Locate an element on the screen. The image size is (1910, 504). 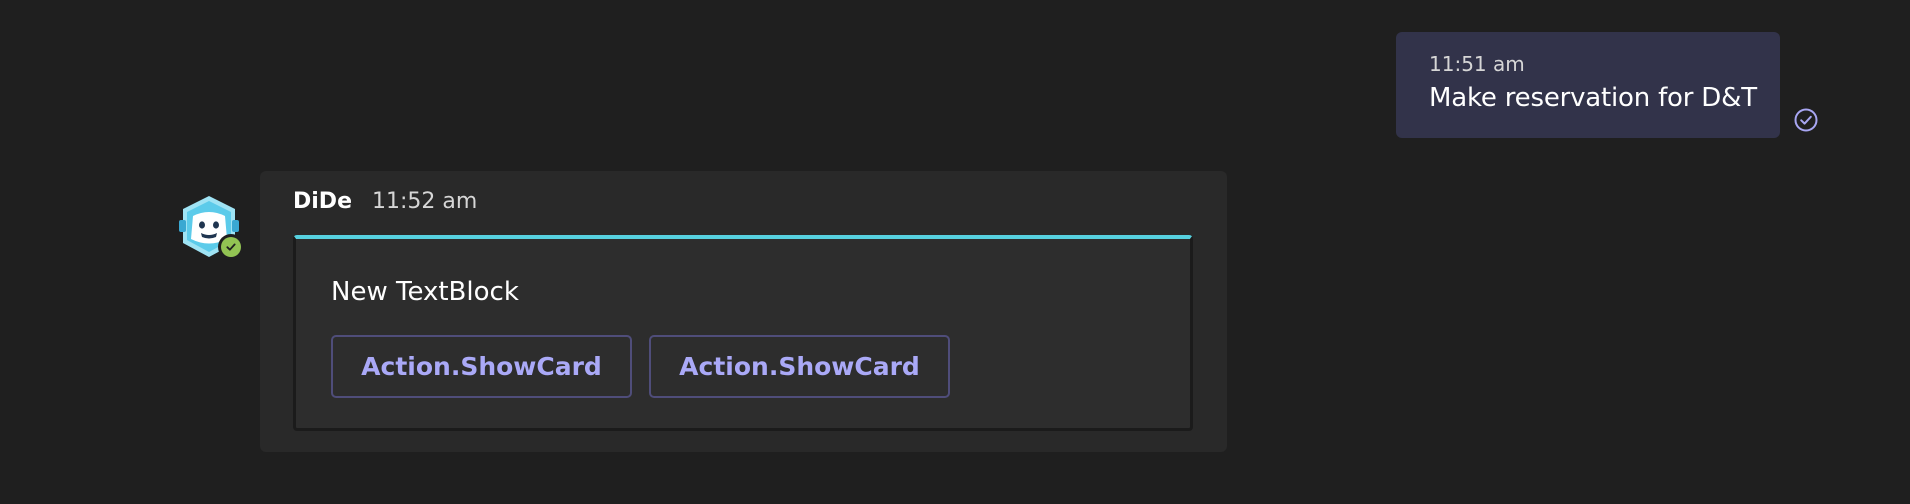
presence-badge is located at coordinates (231, 247).